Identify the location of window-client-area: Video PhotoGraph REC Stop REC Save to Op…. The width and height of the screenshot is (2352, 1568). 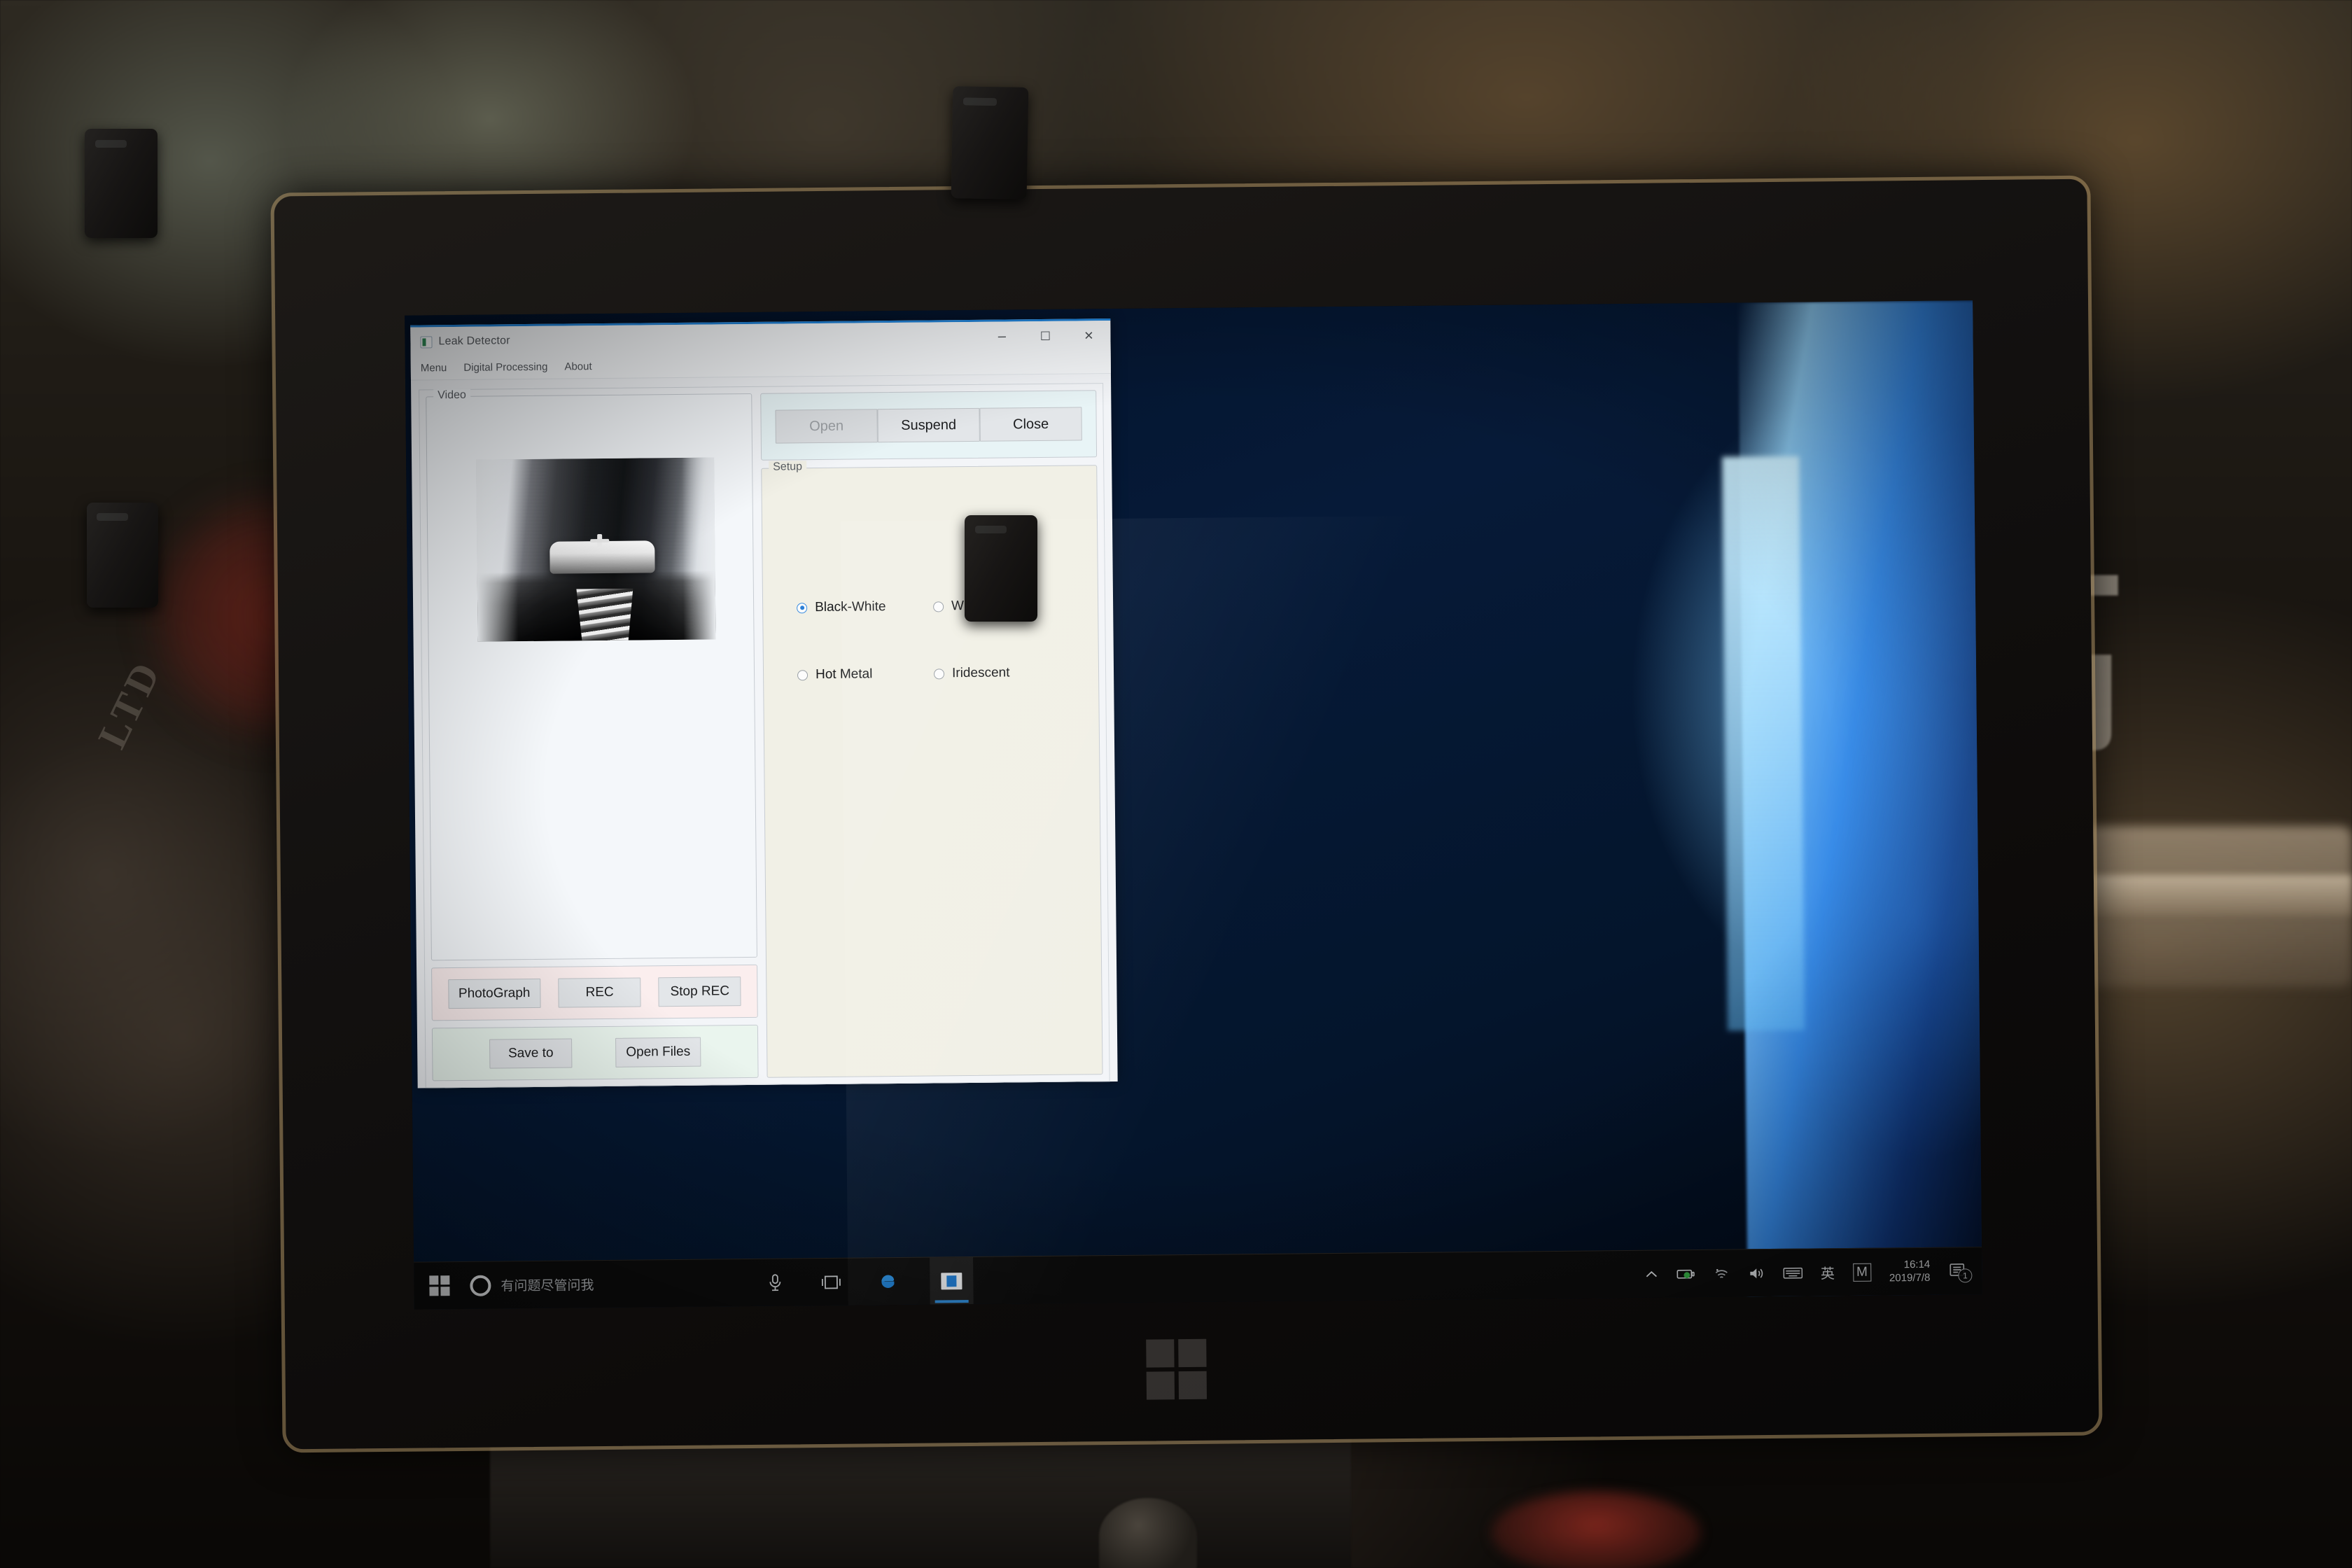
(764, 732).